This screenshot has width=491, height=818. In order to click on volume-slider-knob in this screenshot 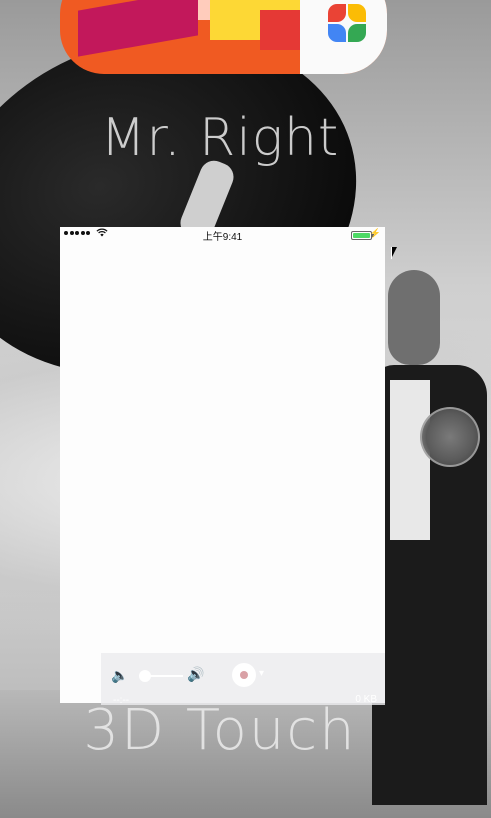, I will do `click(145, 676)`.